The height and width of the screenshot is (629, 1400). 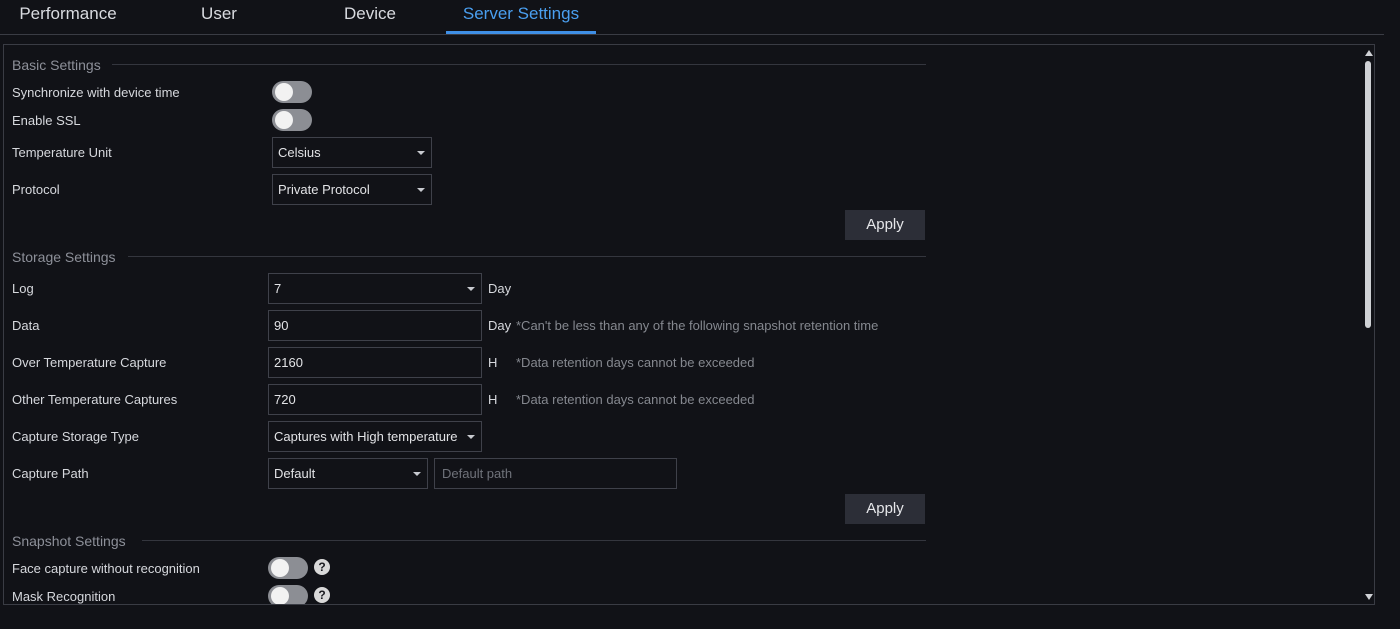 I want to click on scroll-thumb, so click(x=1368, y=194).